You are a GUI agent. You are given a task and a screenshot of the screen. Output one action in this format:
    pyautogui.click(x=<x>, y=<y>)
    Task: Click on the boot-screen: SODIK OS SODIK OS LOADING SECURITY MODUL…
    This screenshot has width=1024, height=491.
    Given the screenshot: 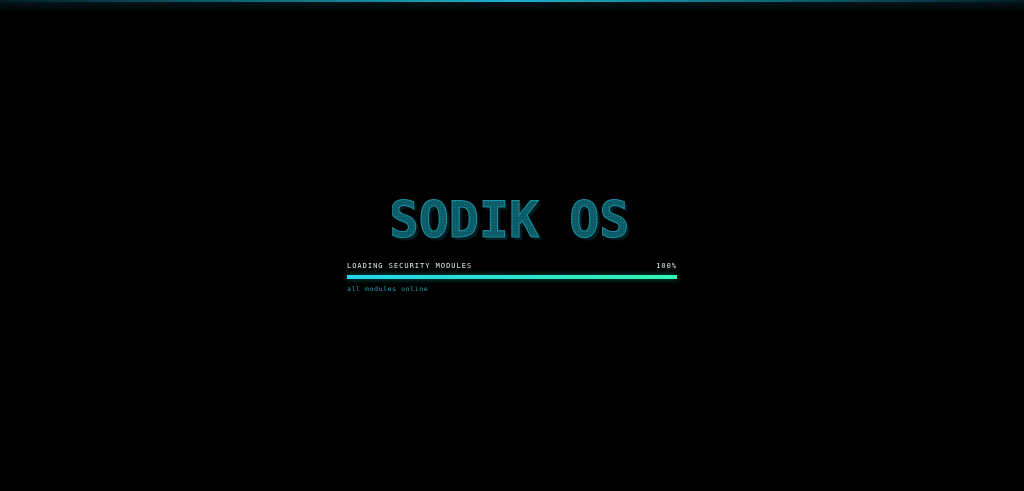 What is the action you would take?
    pyautogui.click(x=512, y=242)
    